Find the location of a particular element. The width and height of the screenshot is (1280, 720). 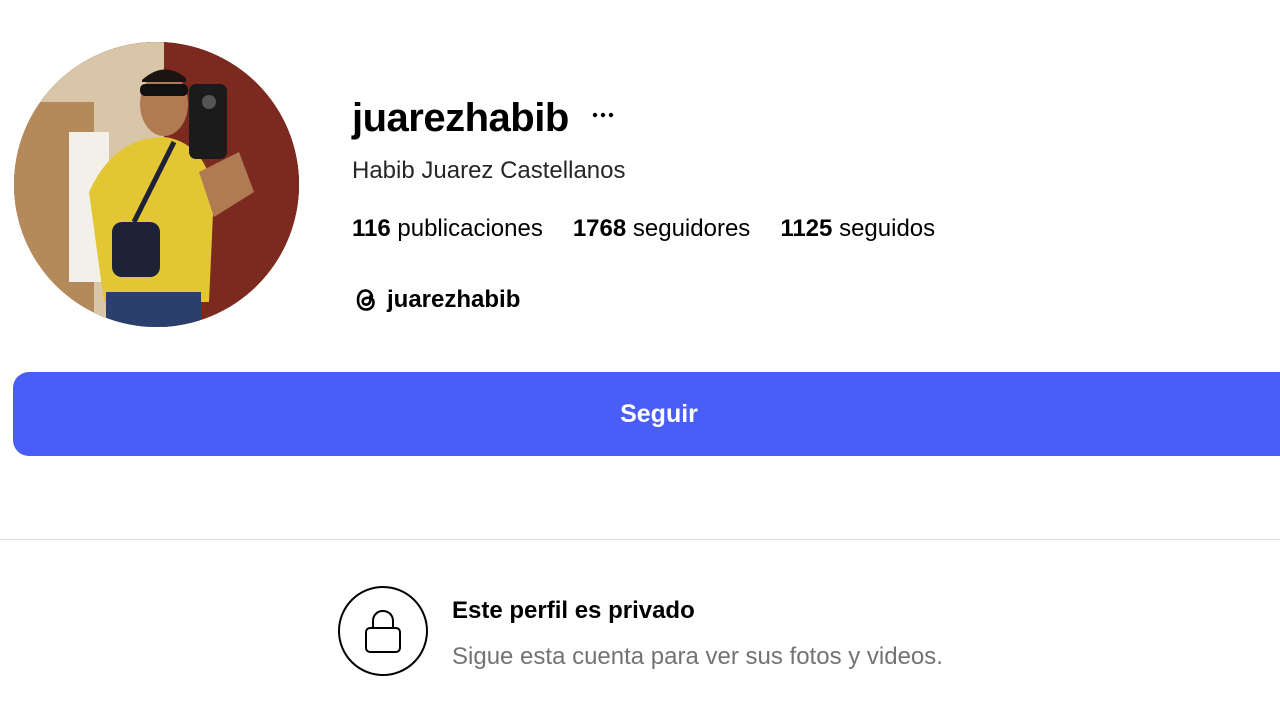

lock-icon is located at coordinates (383, 631).